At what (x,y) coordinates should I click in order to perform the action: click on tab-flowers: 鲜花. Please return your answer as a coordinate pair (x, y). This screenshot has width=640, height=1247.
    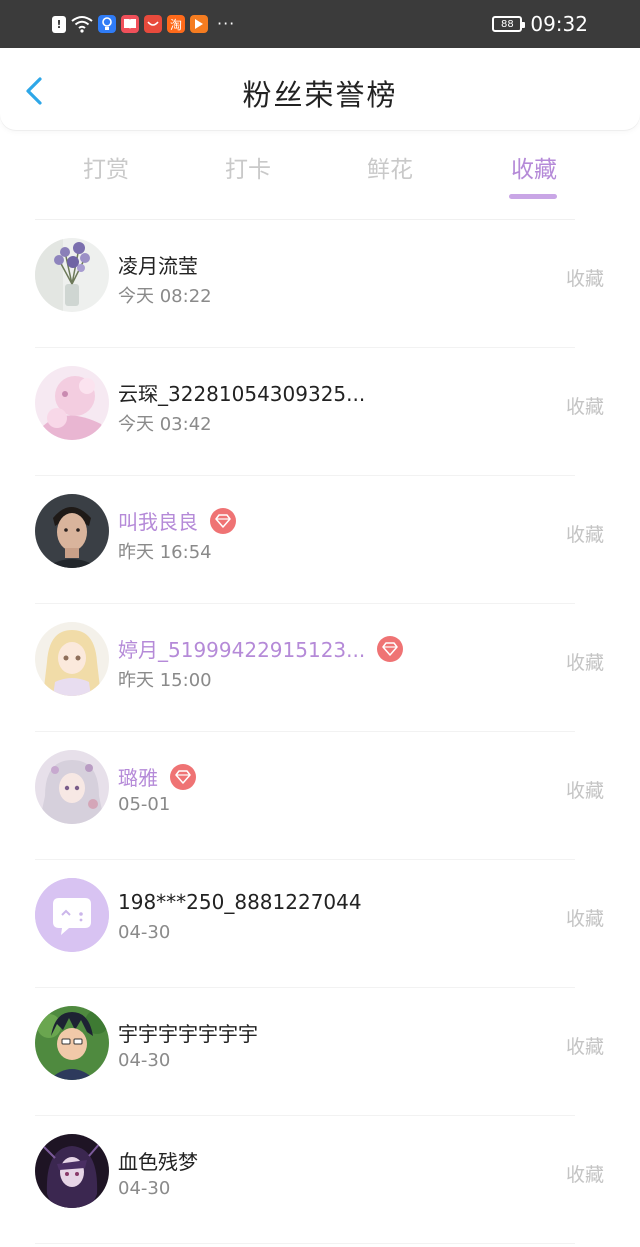
    Looking at the image, I should click on (390, 167).